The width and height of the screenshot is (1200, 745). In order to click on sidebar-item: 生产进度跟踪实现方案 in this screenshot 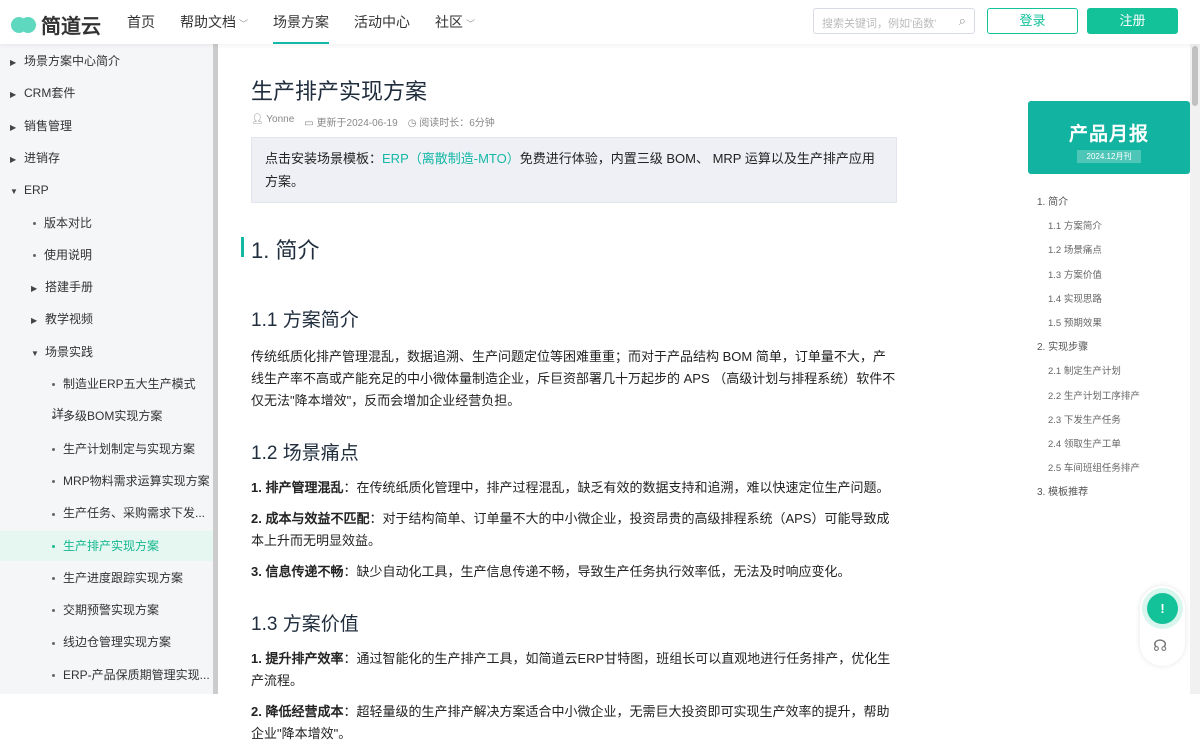, I will do `click(106, 578)`.